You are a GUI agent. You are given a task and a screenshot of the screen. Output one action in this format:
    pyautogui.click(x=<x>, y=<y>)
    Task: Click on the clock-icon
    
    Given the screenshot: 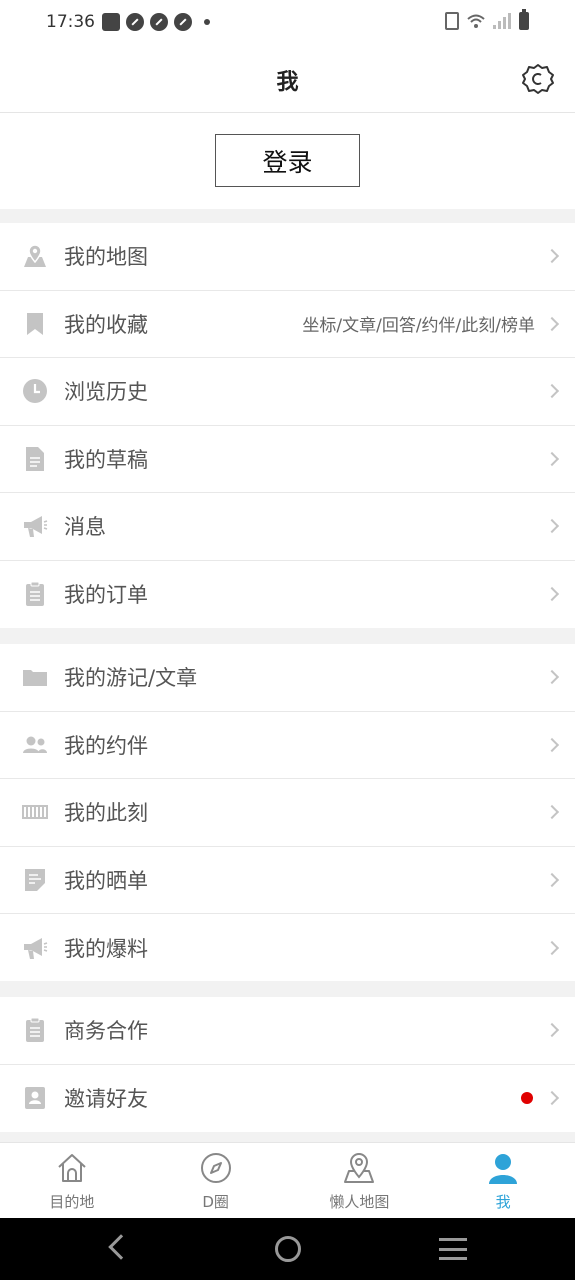 What is the action you would take?
    pyautogui.click(x=35, y=391)
    